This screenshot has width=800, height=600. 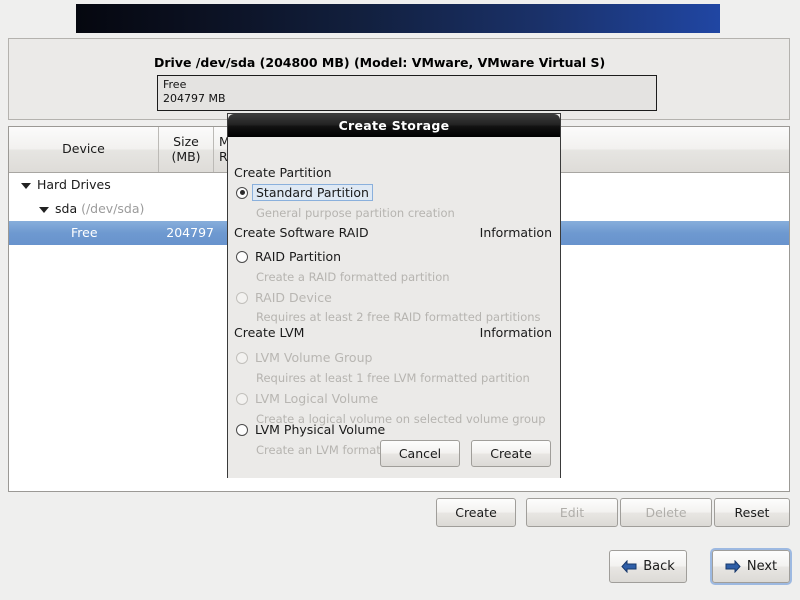 I want to click on next-button-label: Next, so click(x=762, y=566).